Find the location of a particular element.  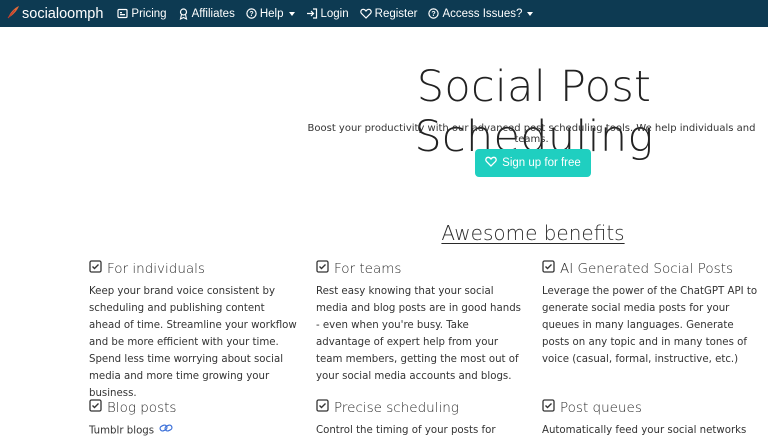

nav-pricing: Pricing is located at coordinates (142, 13).